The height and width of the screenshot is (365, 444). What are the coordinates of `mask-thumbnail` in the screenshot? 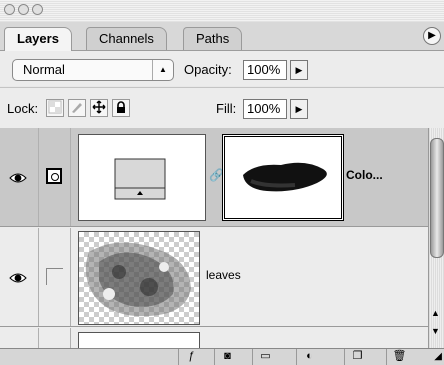 It's located at (283, 177).